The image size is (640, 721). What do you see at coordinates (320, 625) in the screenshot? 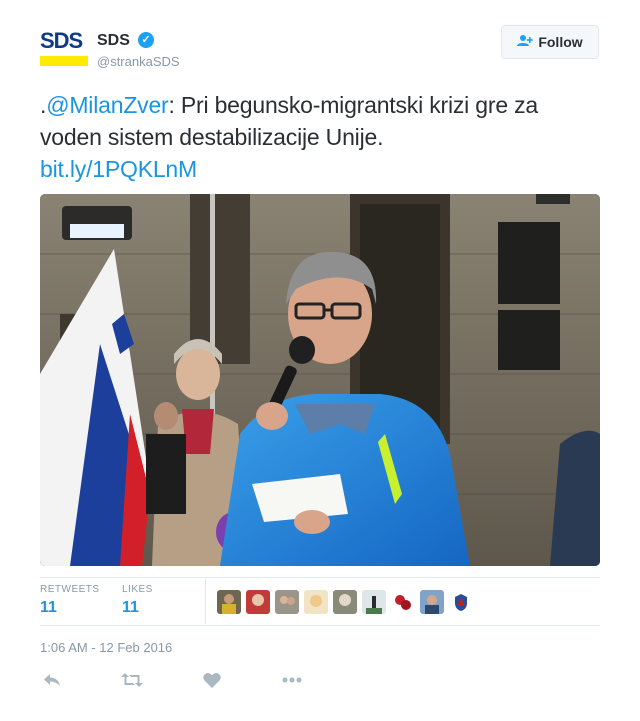
I see `stats-bottom-divider` at bounding box center [320, 625].